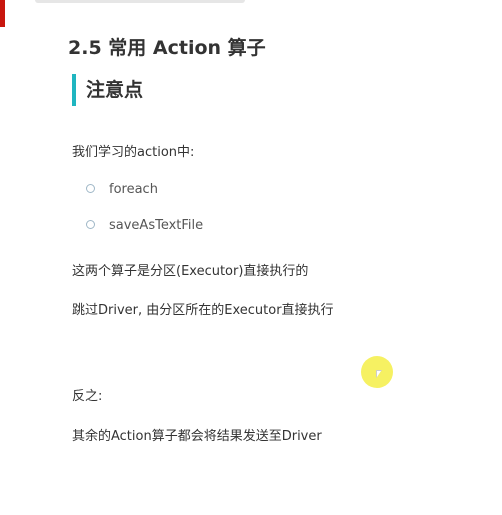 The image size is (502, 515). What do you see at coordinates (107, 90) in the screenshot?
I see `section-heading: 注意点` at bounding box center [107, 90].